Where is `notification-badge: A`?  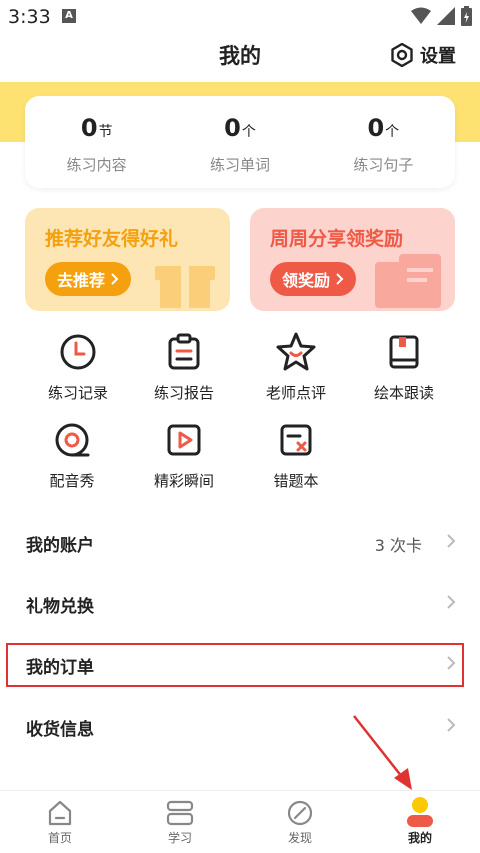
notification-badge: A is located at coordinates (69, 16).